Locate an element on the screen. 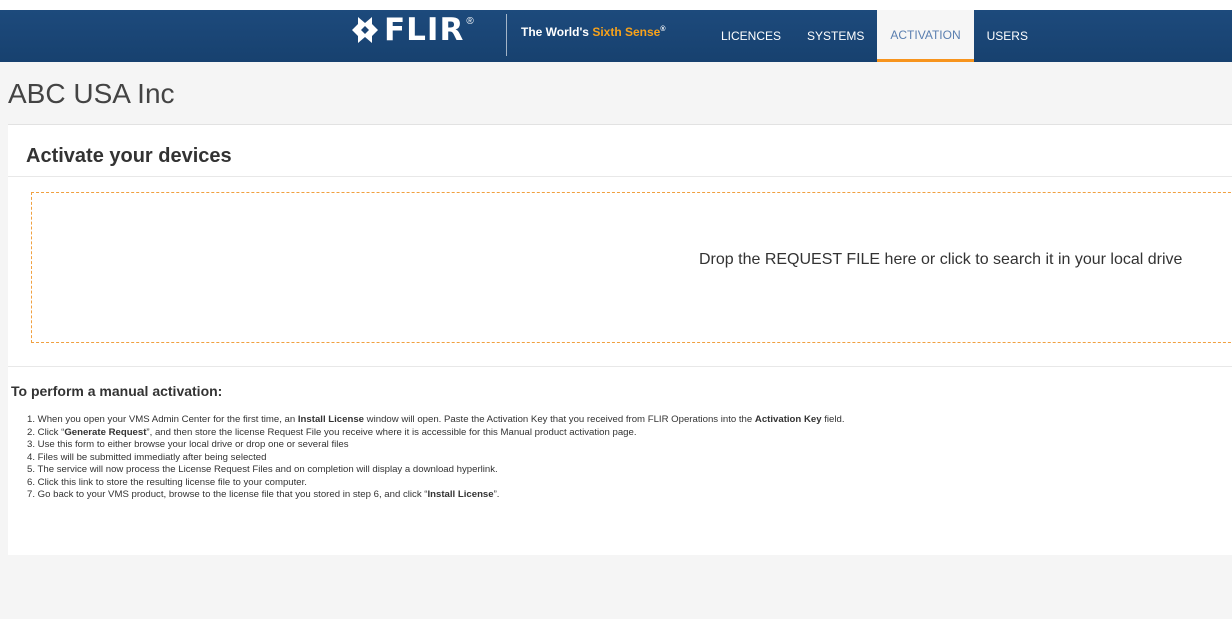  tagline-prefix: The World's is located at coordinates (557, 32).